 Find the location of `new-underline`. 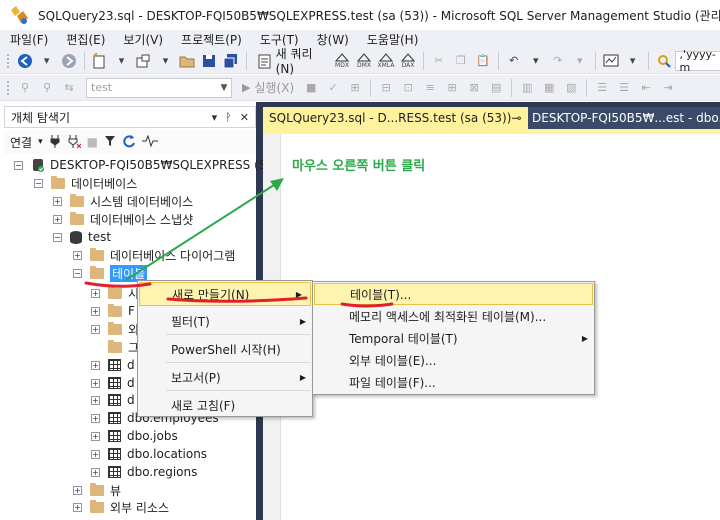

new-underline is located at coordinates (237, 299).